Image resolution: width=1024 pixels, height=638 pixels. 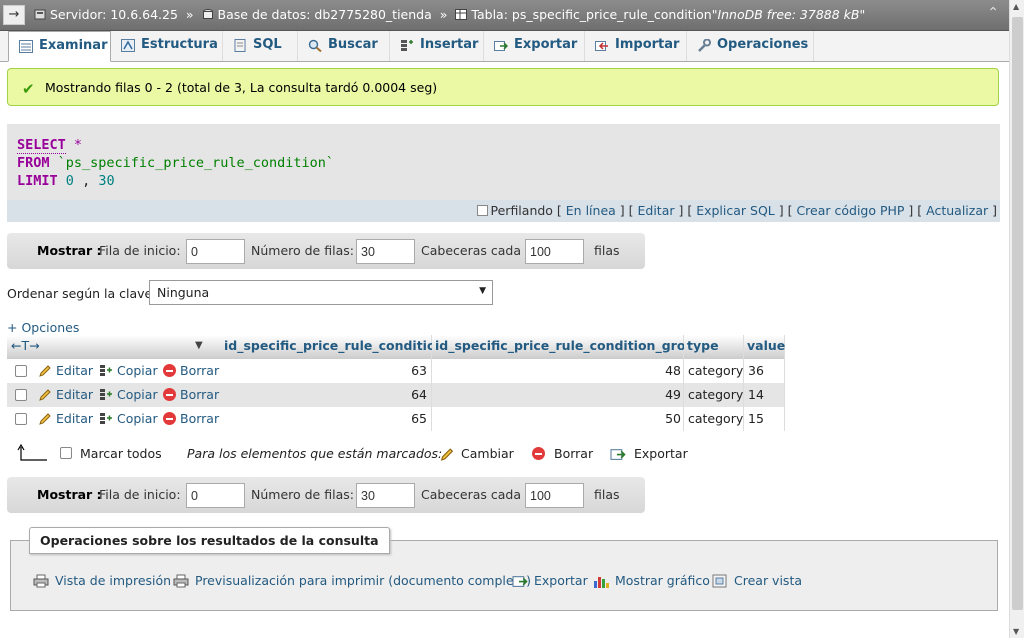 I want to click on breadcrumb-database: Base de datos: db2775280_tienda, so click(x=325, y=14).